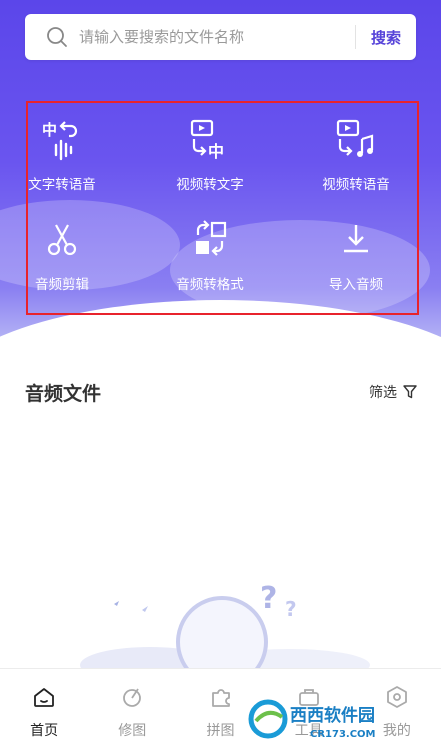  I want to click on tab-home: 首页, so click(44, 709).